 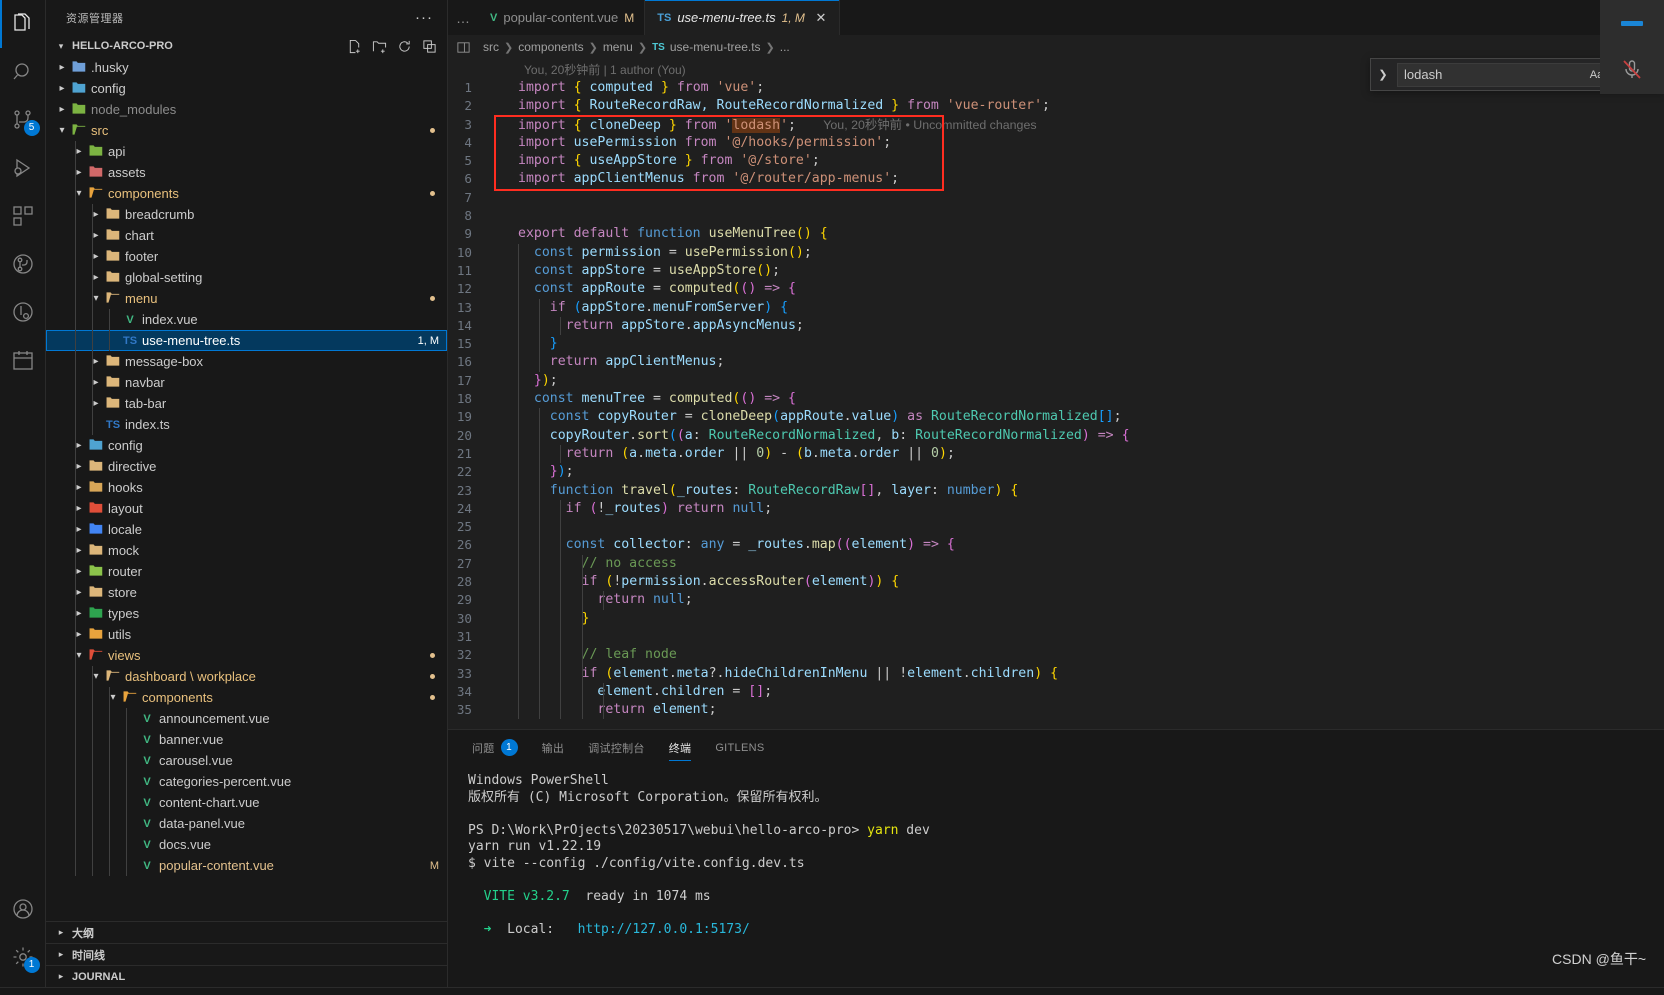 I want to click on window-minimize-button, so click(x=1632, y=23).